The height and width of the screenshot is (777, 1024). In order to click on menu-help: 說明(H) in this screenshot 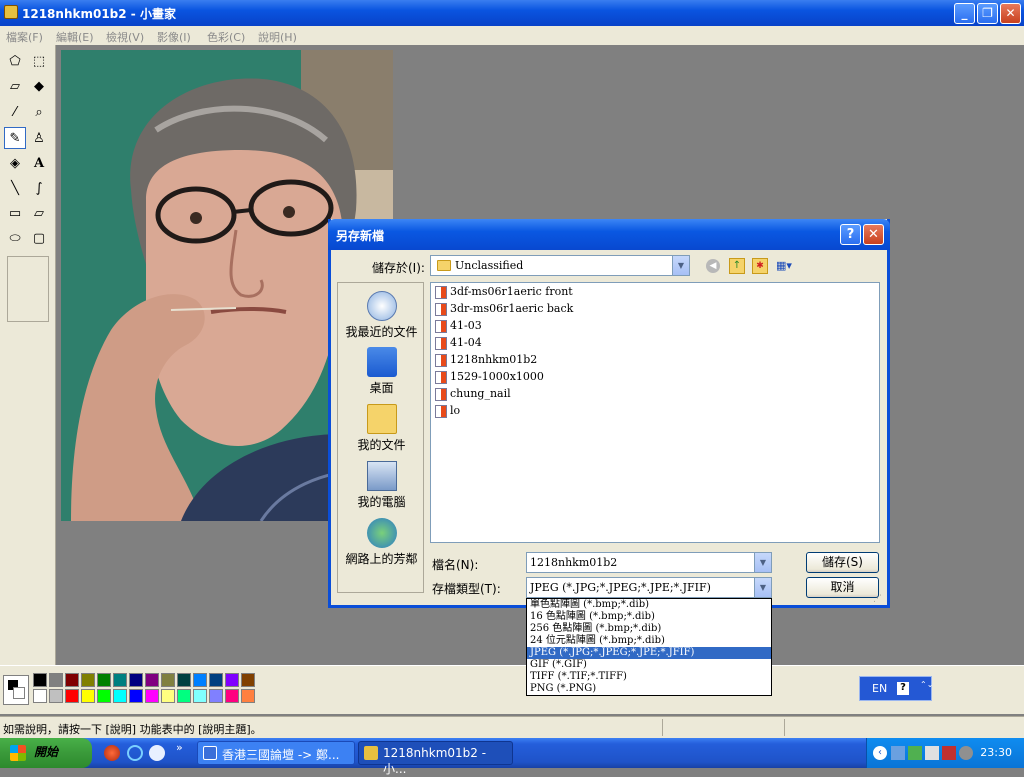, I will do `click(277, 37)`.